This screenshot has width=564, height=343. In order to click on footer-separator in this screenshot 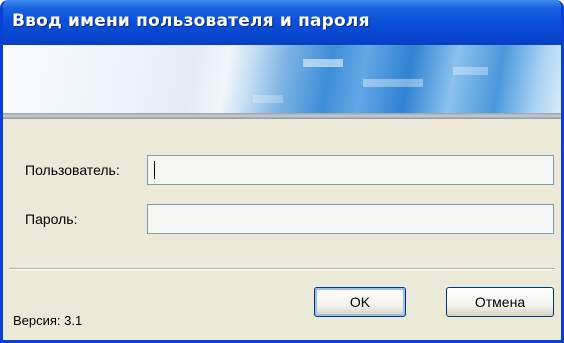, I will do `click(282, 269)`.